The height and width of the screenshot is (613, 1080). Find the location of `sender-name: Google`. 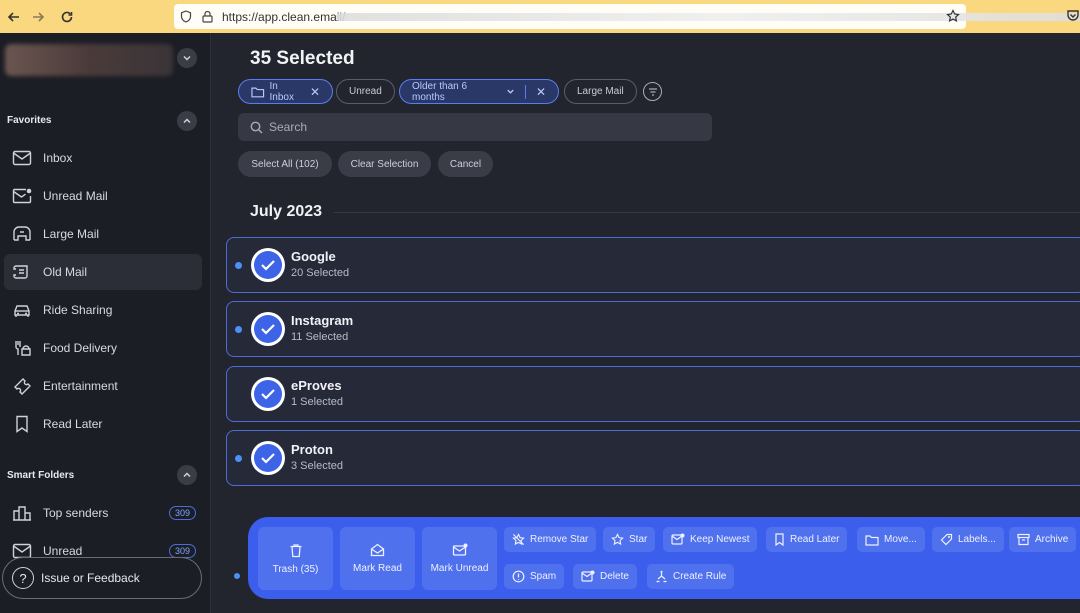

sender-name: Google is located at coordinates (313, 256).